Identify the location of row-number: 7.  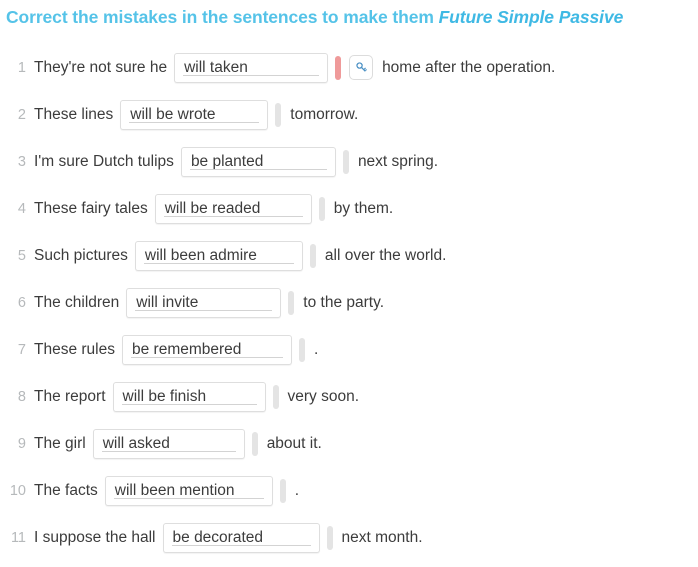
(21, 349).